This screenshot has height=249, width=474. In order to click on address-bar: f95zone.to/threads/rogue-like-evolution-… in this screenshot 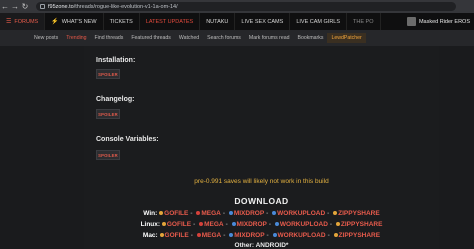, I will do `click(246, 6)`.